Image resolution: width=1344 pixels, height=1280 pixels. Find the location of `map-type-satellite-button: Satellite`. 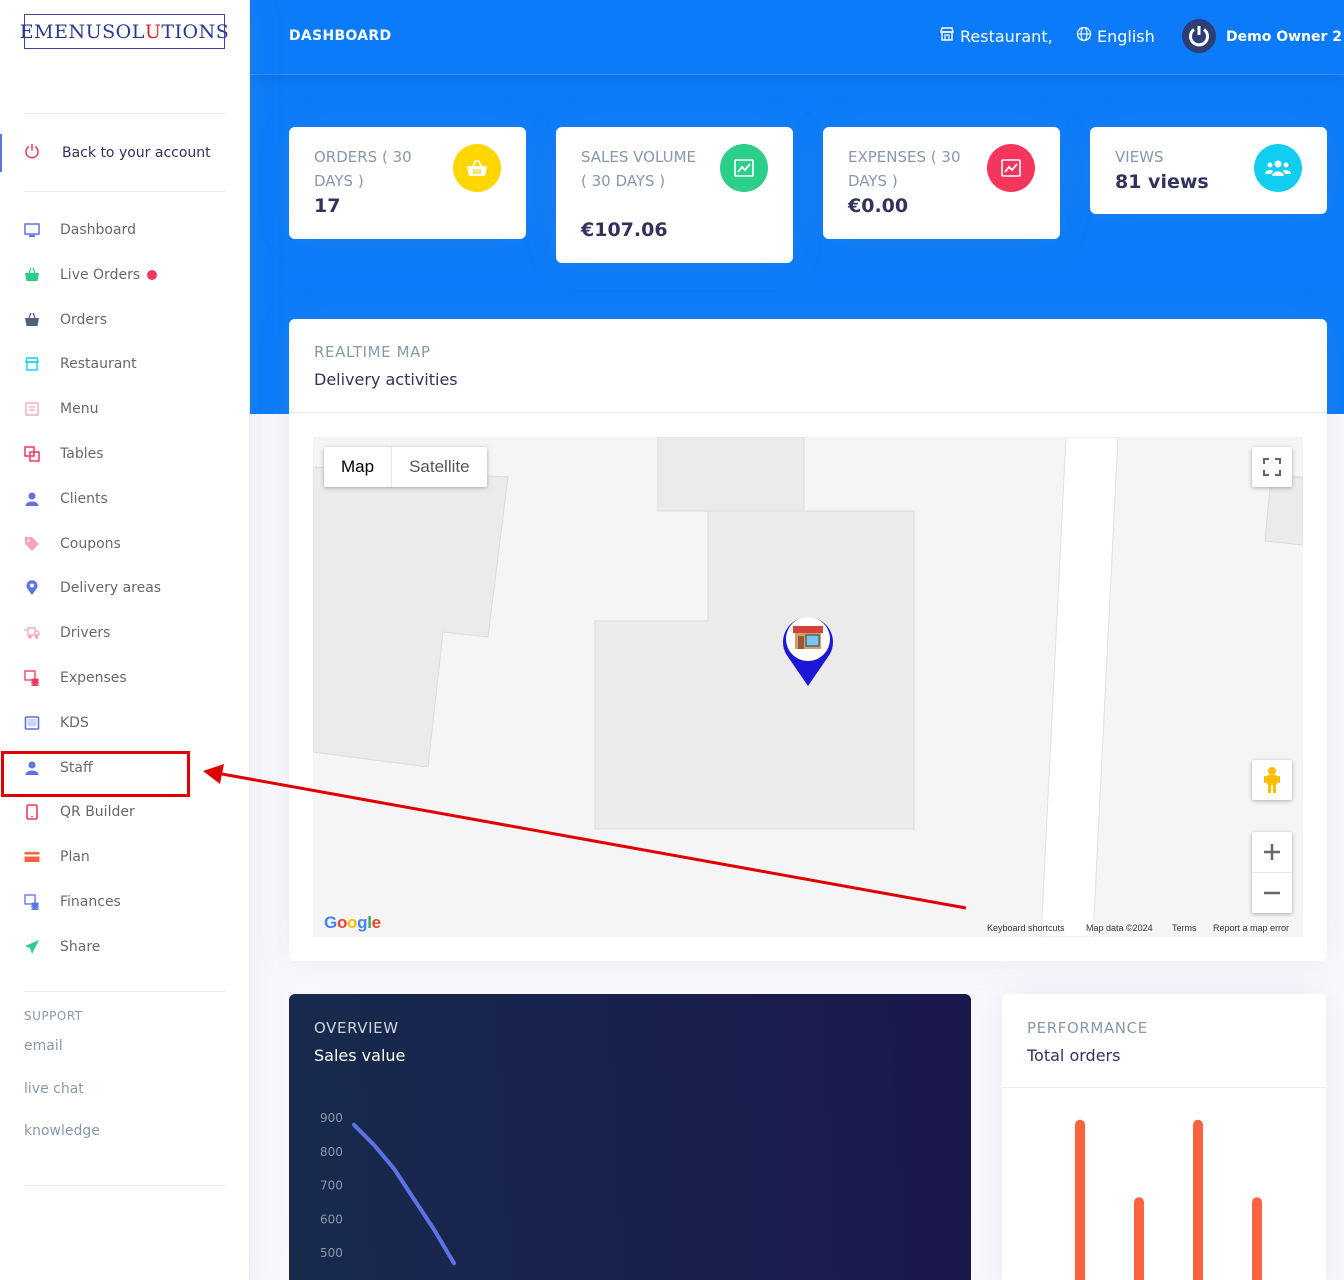

map-type-satellite-button: Satellite is located at coordinates (438, 467).